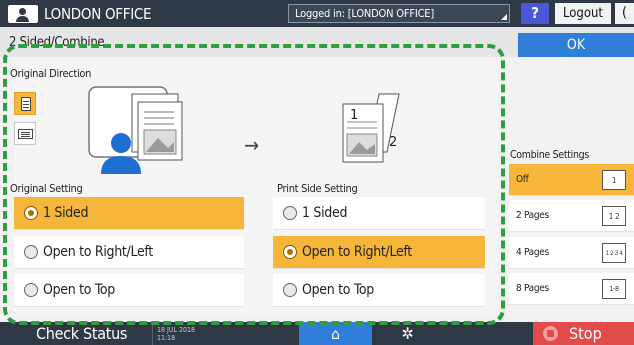 The image size is (634, 345). I want to click on arrow-icon: →, so click(251, 145).